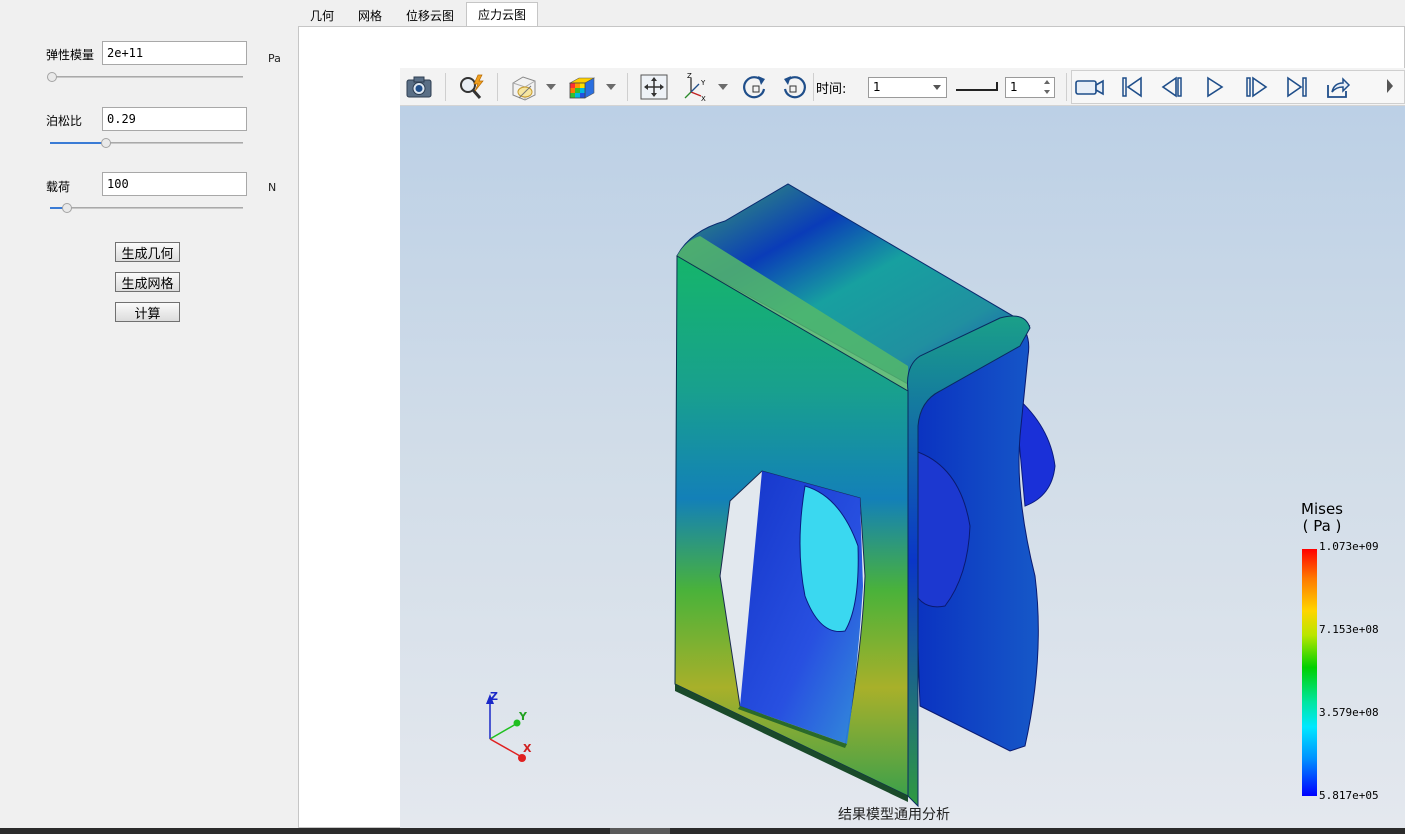 Image resolution: width=1405 pixels, height=834 pixels. Describe the element at coordinates (1338, 87) in the screenshot. I see `export-icon` at that location.